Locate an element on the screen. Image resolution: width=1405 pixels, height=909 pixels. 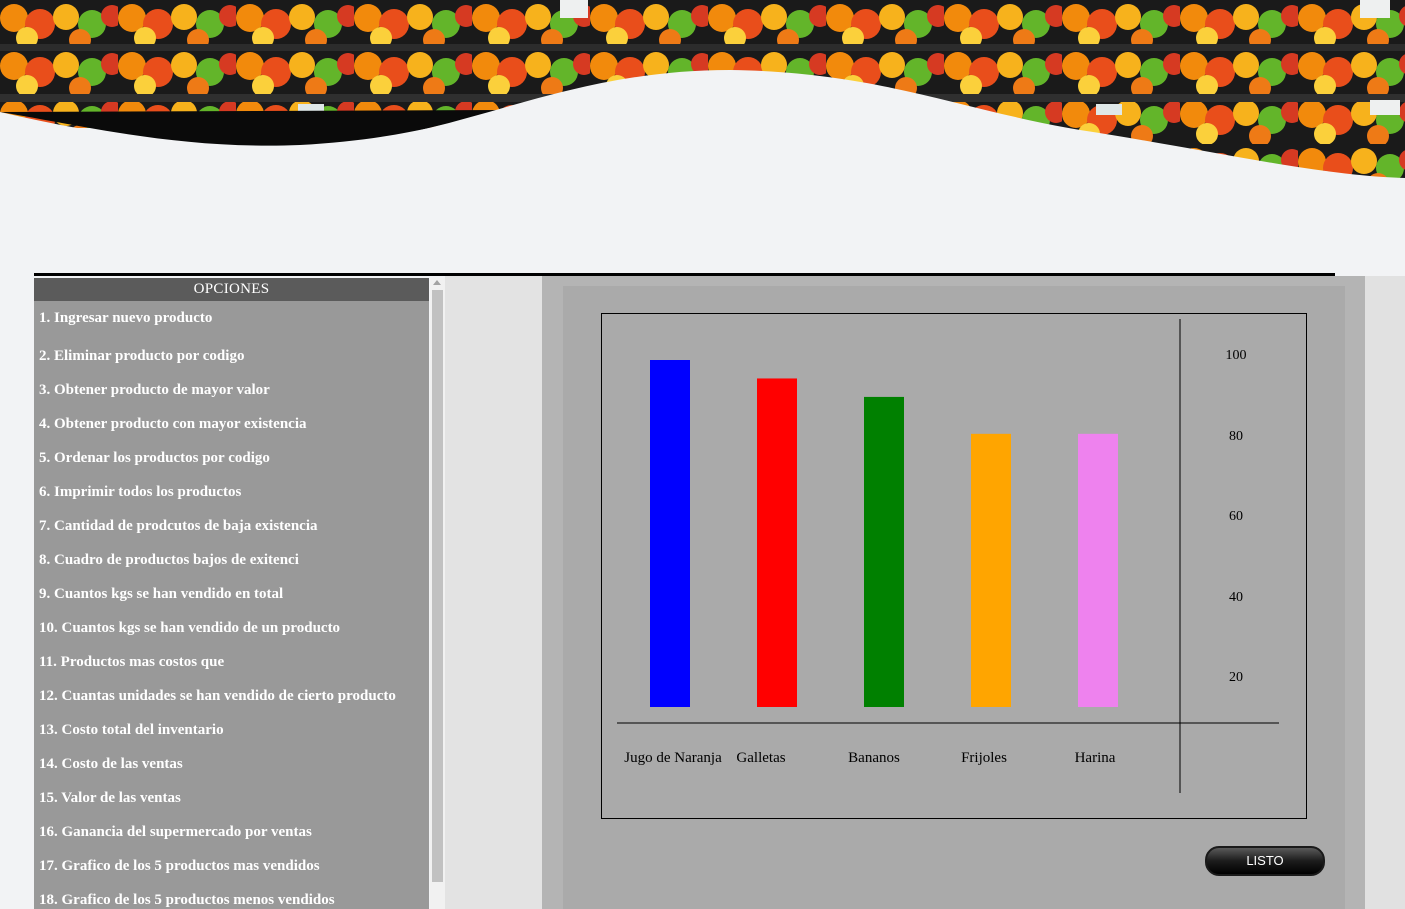
content-gutter is located at coordinates (493, 592).